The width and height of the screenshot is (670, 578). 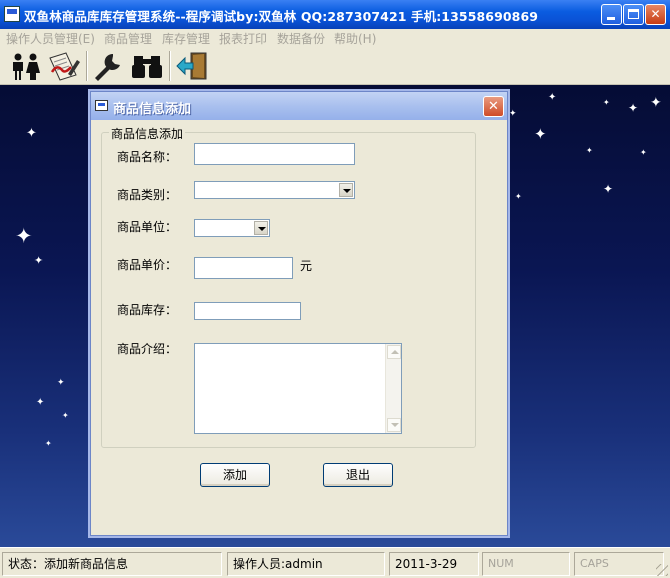 What do you see at coordinates (274, 190) in the screenshot?
I see `product-category-select` at bounding box center [274, 190].